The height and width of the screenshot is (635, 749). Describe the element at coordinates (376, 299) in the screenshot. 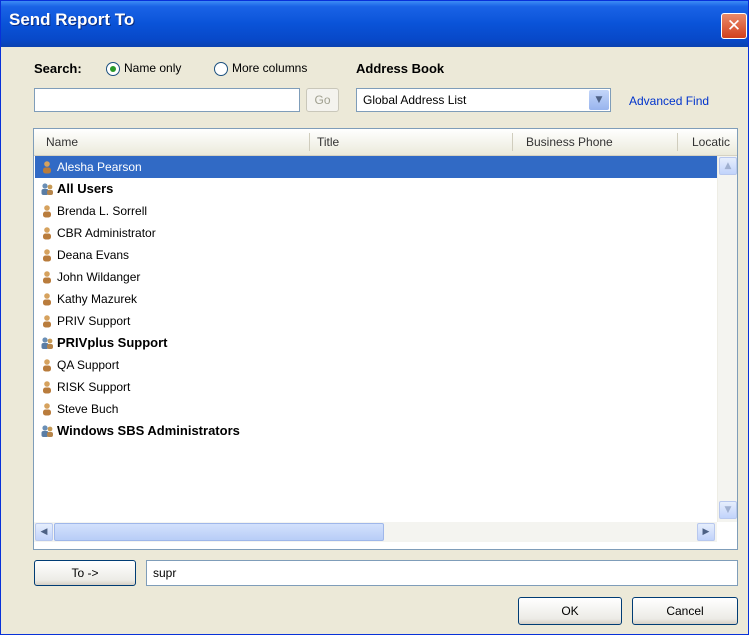

I see `list-item: Kathy Mazurek` at that location.